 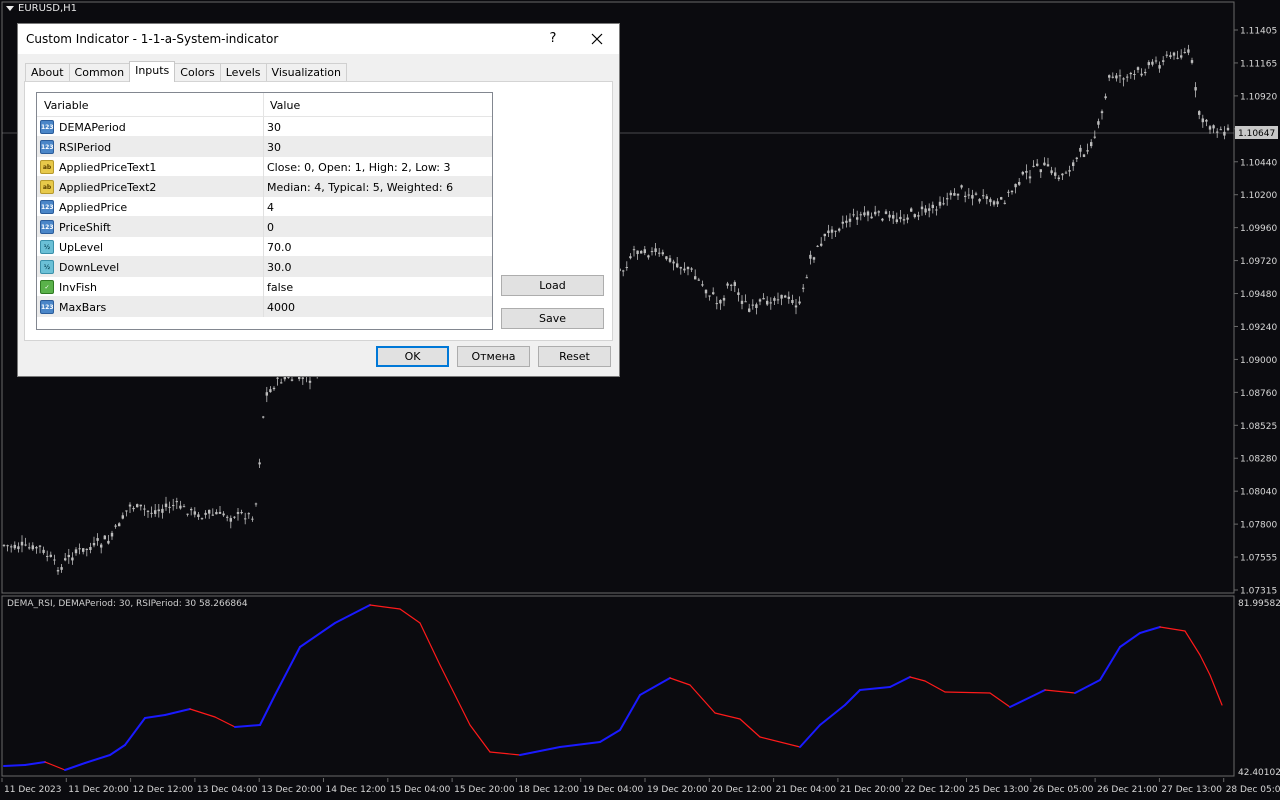 What do you see at coordinates (270, 207) in the screenshot?
I see `param-value: 4` at bounding box center [270, 207].